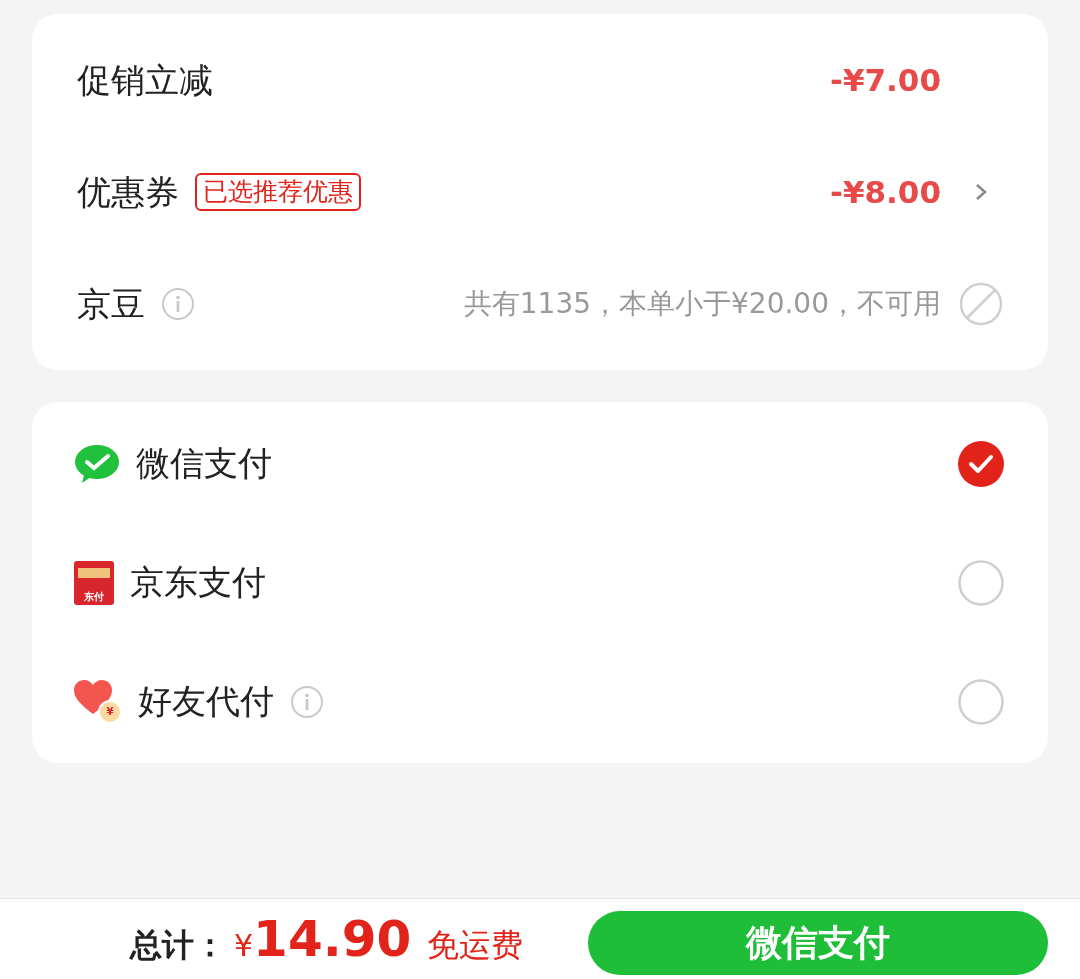  What do you see at coordinates (128, 192) in the screenshot?
I see `row-label: 优惠券` at bounding box center [128, 192].